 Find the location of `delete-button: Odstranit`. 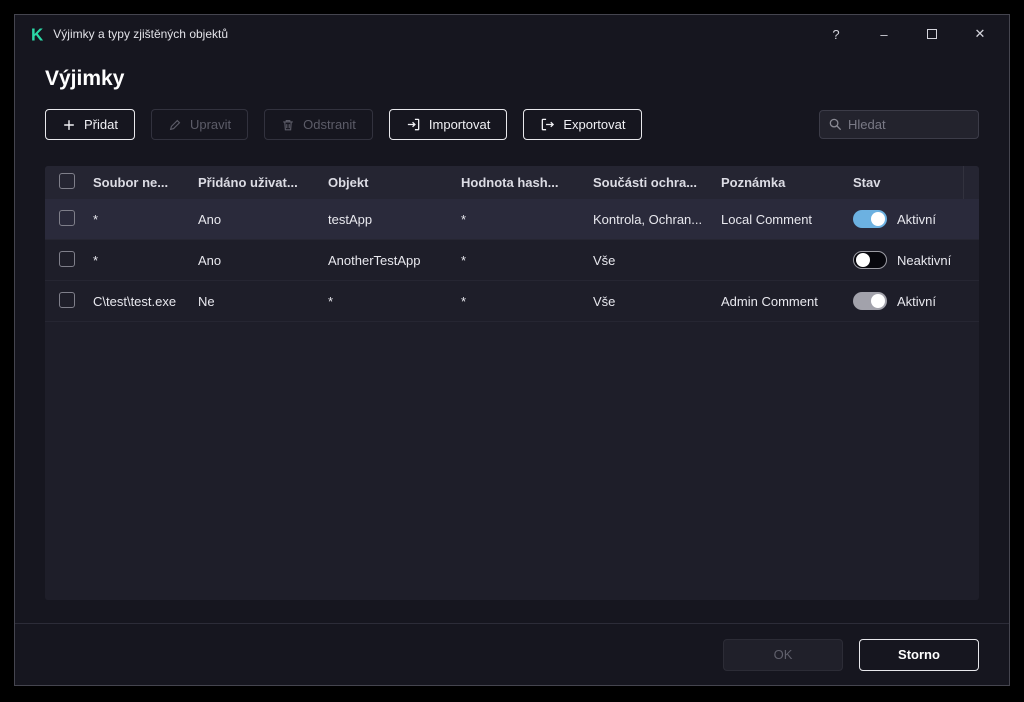

delete-button: Odstranit is located at coordinates (318, 124).